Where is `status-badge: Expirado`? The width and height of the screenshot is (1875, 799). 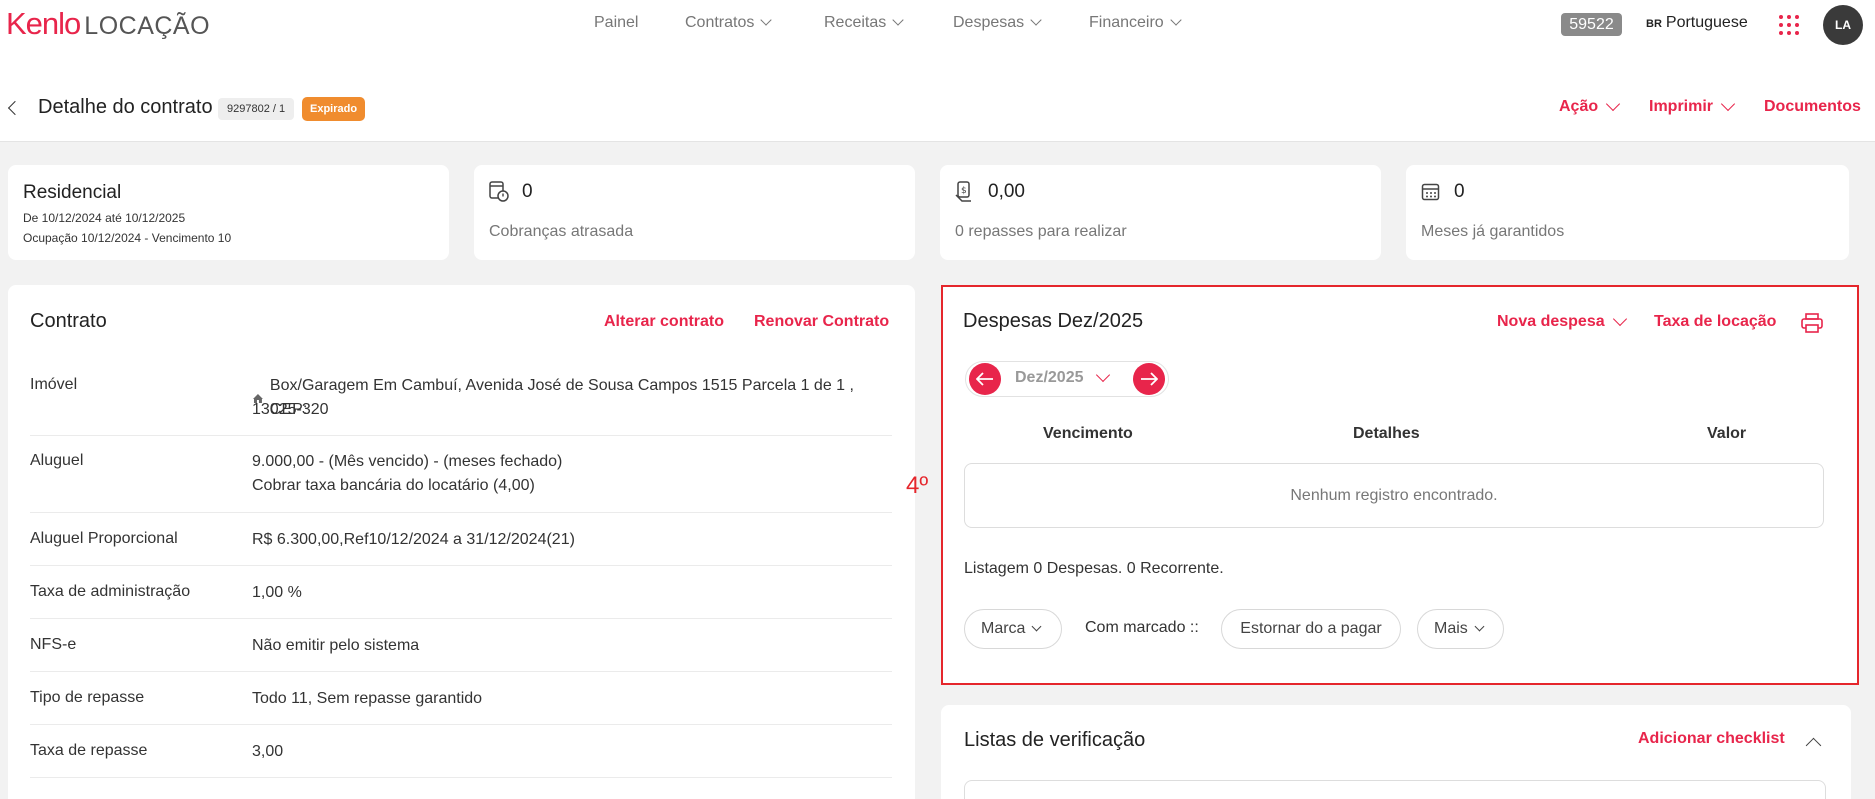
status-badge: Expirado is located at coordinates (334, 109).